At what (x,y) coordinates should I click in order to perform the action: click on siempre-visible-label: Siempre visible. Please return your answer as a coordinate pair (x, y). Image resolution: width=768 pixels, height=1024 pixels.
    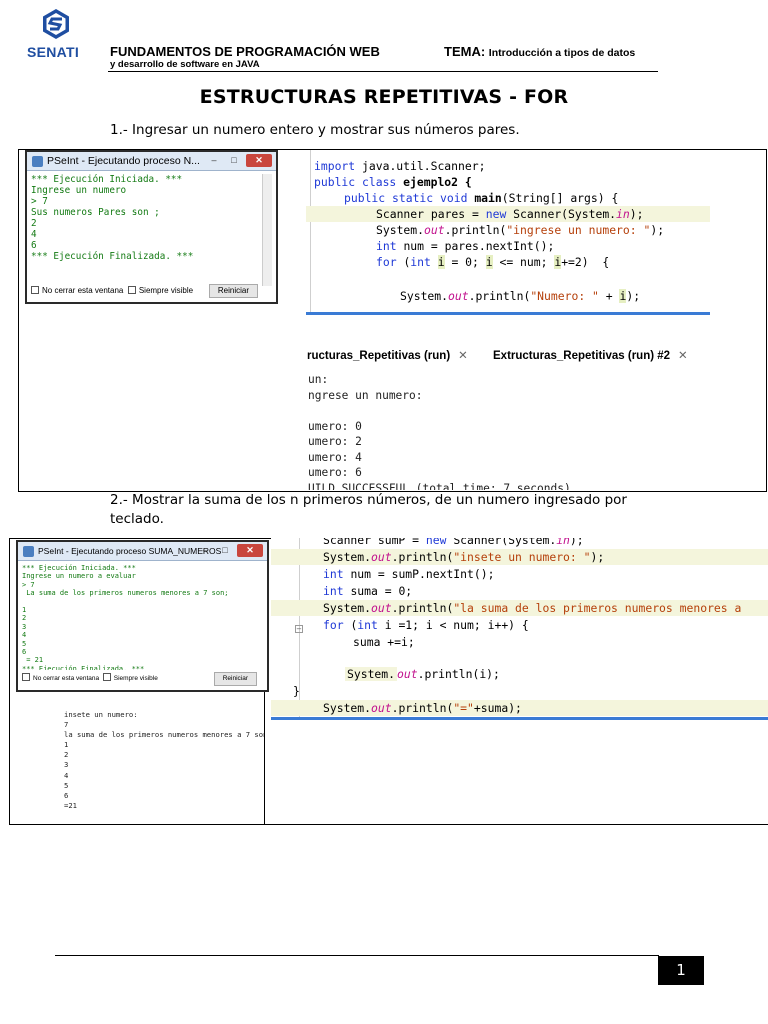
    Looking at the image, I should click on (166, 290).